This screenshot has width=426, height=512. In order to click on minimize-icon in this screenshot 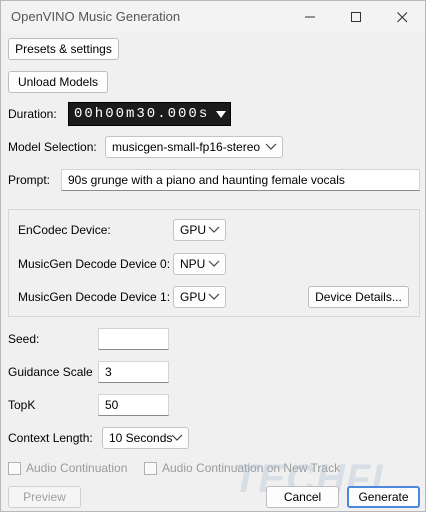, I will do `click(309, 17)`.